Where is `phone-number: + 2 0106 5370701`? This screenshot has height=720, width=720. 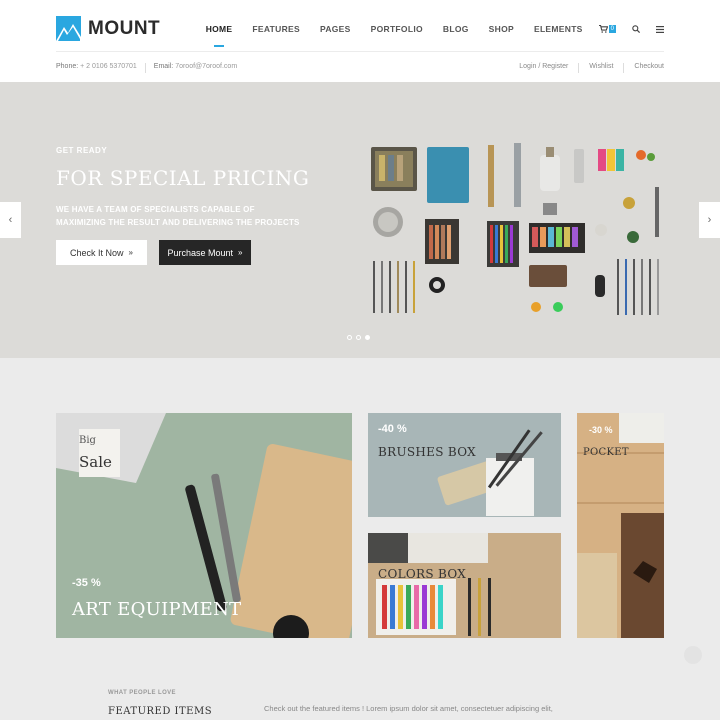 phone-number: + 2 0106 5370701 is located at coordinates (108, 68).